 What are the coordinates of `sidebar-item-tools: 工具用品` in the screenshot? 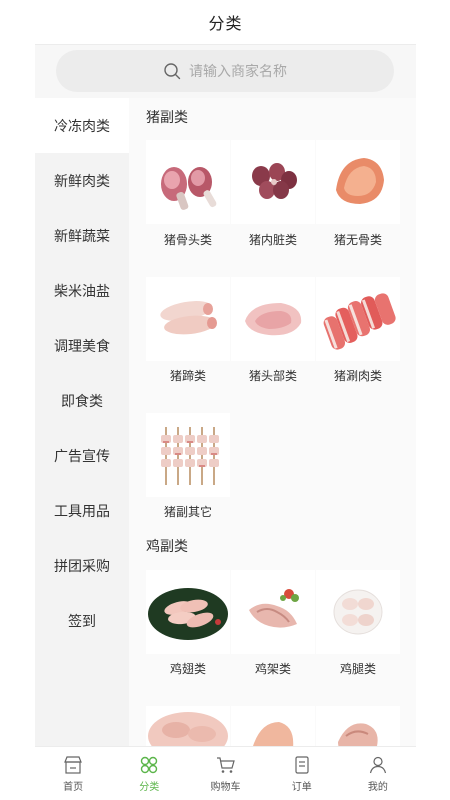 It's located at (82, 510).